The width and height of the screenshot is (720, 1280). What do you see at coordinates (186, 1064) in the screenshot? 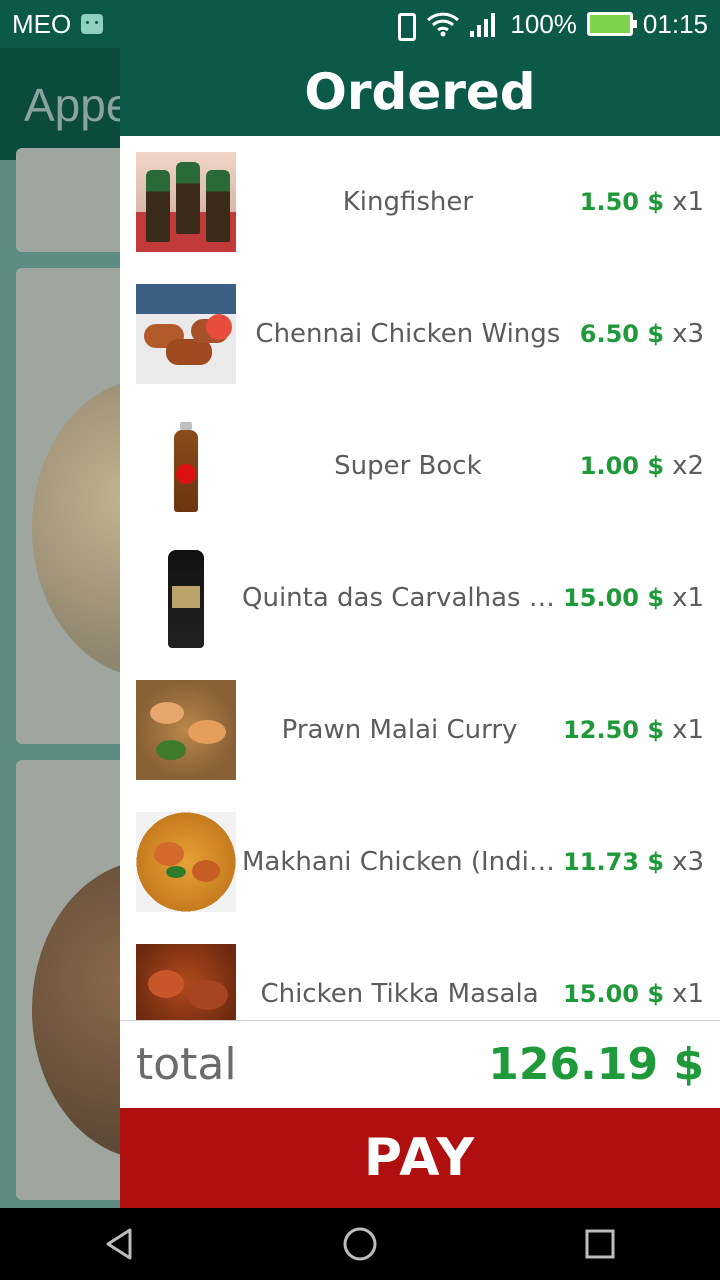
I see `total-label: total` at bounding box center [186, 1064].